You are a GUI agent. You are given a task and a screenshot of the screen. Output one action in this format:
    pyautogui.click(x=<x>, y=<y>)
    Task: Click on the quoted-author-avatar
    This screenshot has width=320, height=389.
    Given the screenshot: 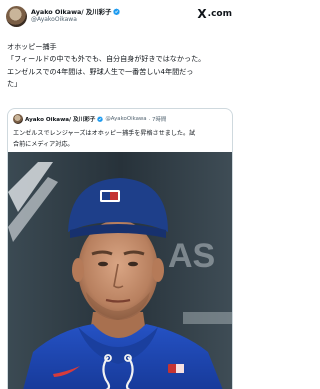 What is the action you would take?
    pyautogui.click(x=18, y=119)
    